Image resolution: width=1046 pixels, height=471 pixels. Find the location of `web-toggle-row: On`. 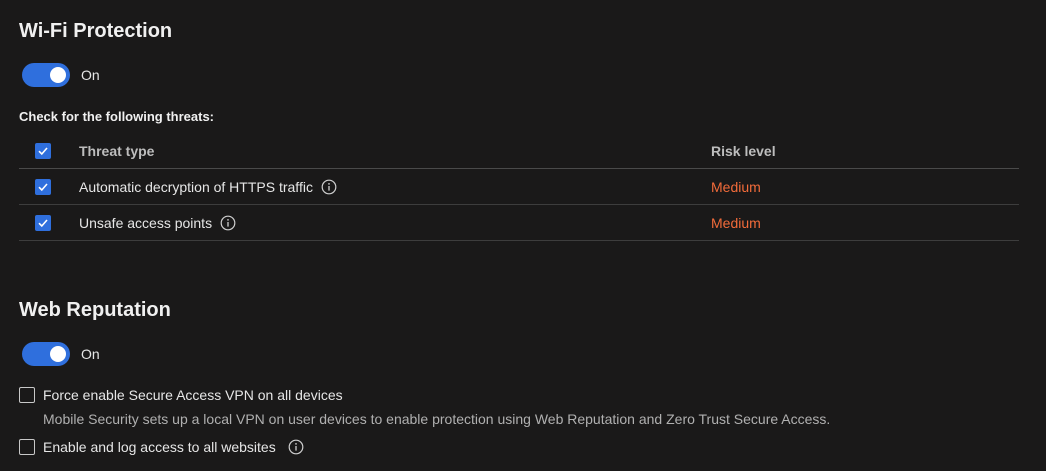

web-toggle-row: On is located at coordinates (61, 354).